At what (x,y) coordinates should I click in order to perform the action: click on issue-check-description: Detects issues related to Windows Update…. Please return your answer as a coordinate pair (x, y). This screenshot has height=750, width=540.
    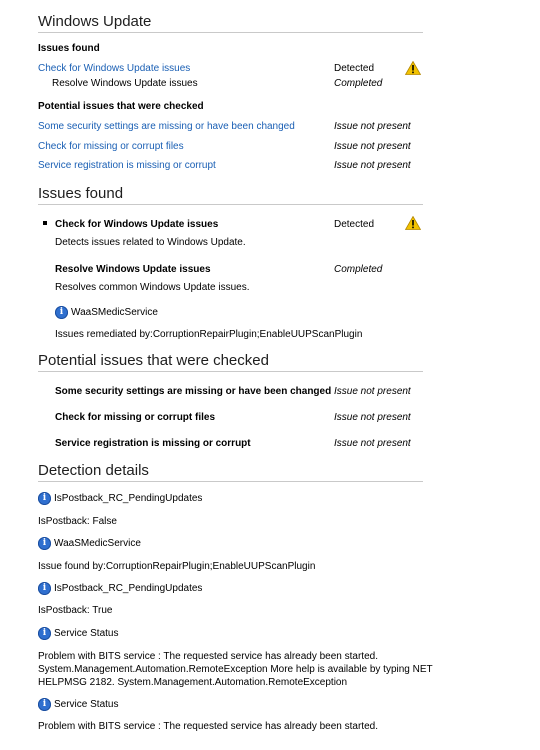
    Looking at the image, I should click on (150, 242).